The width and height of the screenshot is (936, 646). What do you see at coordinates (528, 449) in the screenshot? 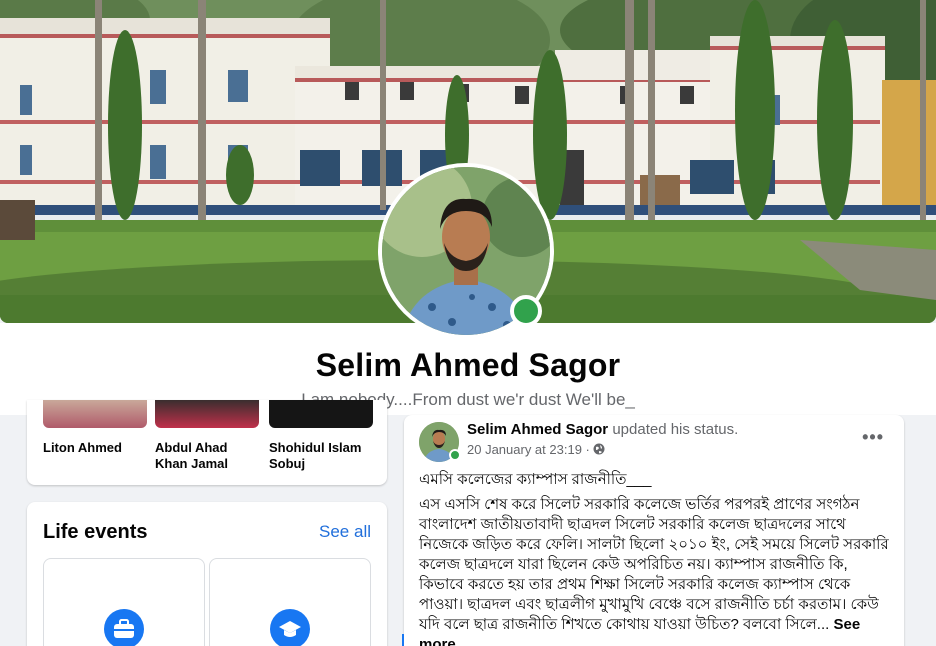
I see `post-timestamp: 20 January at 23:19 ·` at bounding box center [528, 449].